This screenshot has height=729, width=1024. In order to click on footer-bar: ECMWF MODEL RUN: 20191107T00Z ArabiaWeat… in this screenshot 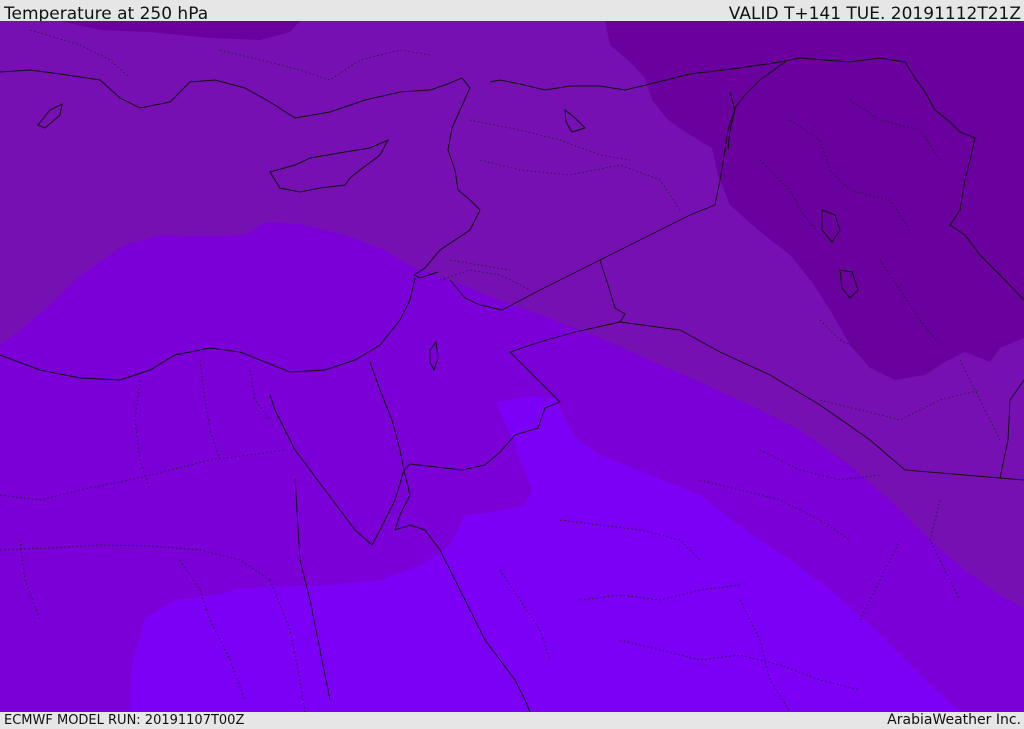, I will do `click(512, 720)`.